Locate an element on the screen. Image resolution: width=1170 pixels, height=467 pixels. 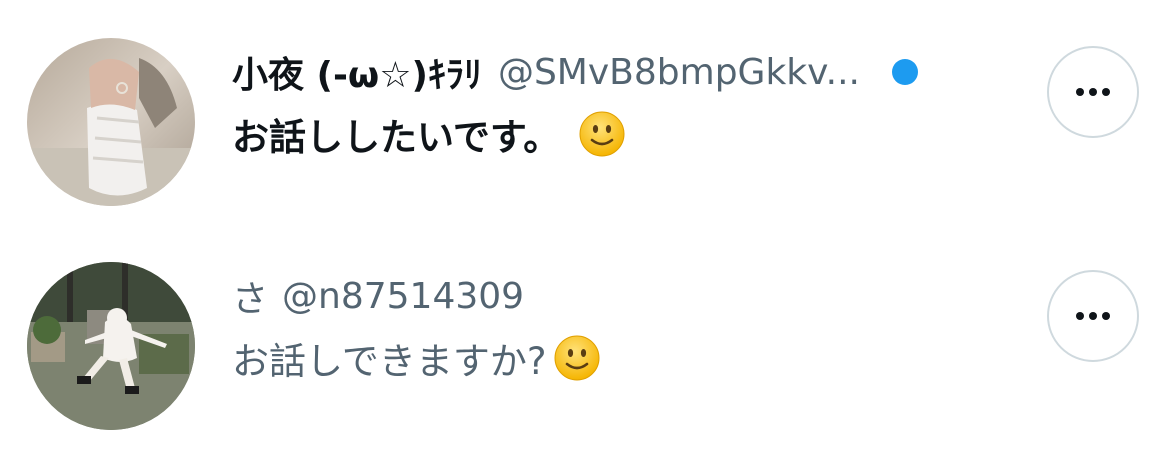
message-text: お話しできますか? is located at coordinates (389, 361).